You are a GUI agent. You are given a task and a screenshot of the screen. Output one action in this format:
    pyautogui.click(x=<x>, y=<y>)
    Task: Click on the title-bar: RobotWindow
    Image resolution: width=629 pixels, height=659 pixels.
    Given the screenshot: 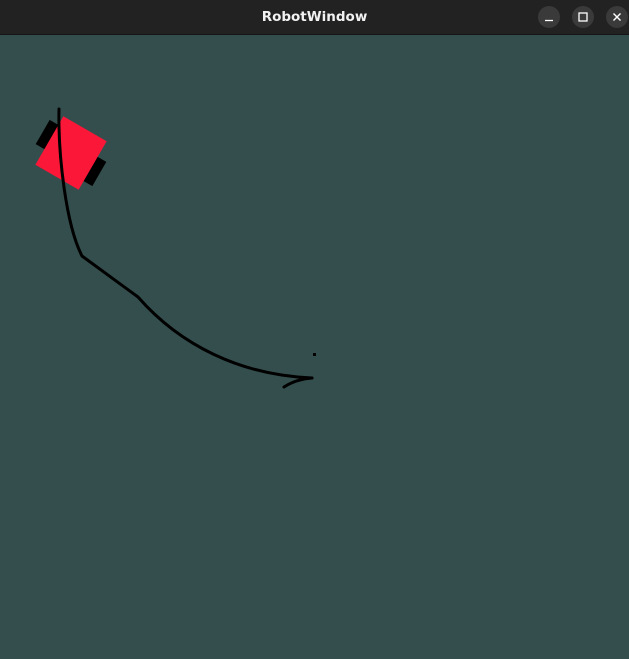 What is the action you would take?
    pyautogui.click(x=314, y=17)
    